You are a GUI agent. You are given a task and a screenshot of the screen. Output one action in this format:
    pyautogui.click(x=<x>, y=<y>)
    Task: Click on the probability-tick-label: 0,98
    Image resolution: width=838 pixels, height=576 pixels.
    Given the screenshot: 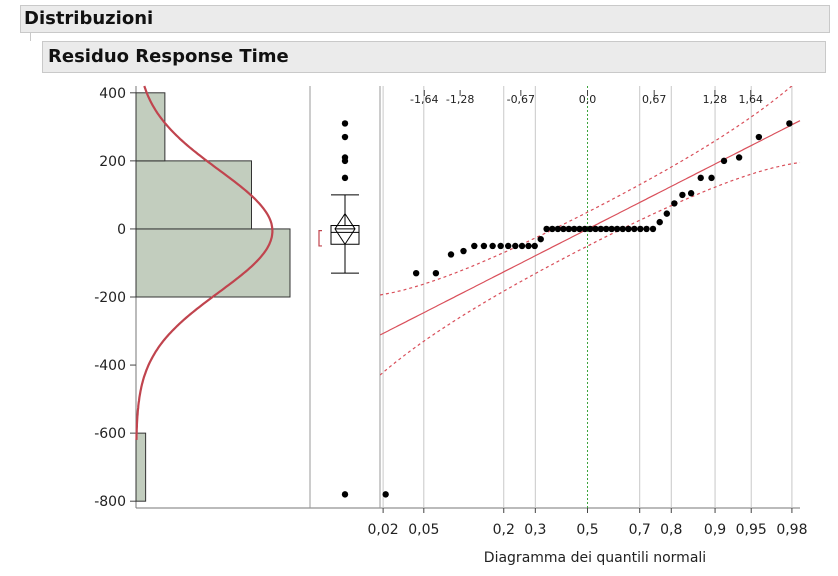 What is the action you would take?
    pyautogui.click(x=791, y=530)
    